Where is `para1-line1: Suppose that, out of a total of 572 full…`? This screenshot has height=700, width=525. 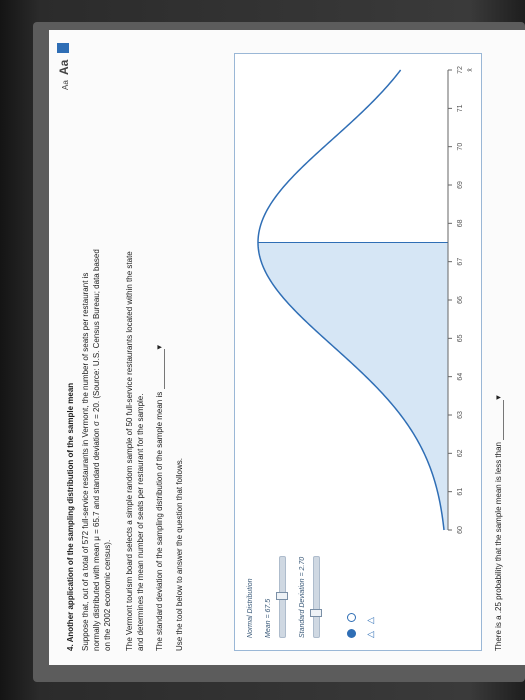 para1-line1: Suppose that, out of a total of 572 full… is located at coordinates (85, 461).